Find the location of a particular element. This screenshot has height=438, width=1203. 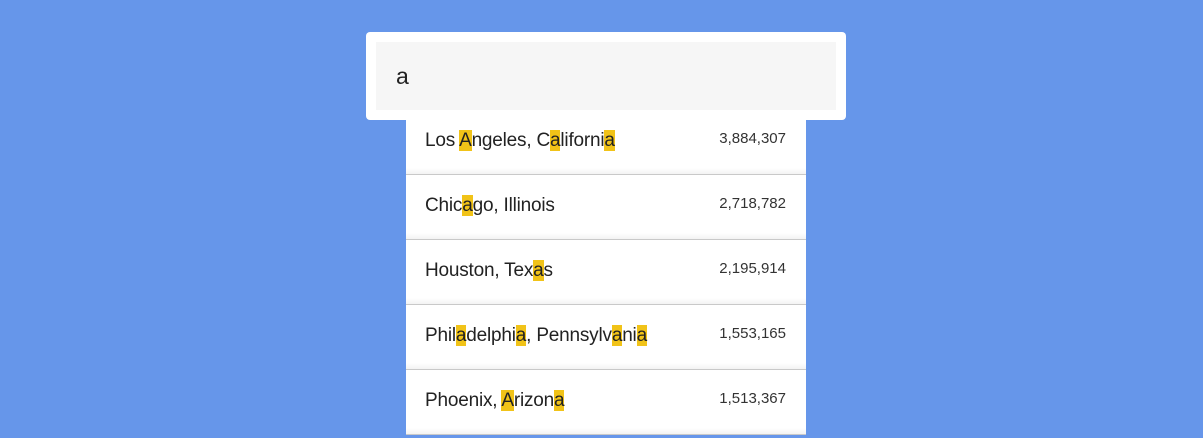

city-text: liforni is located at coordinates (582, 140).